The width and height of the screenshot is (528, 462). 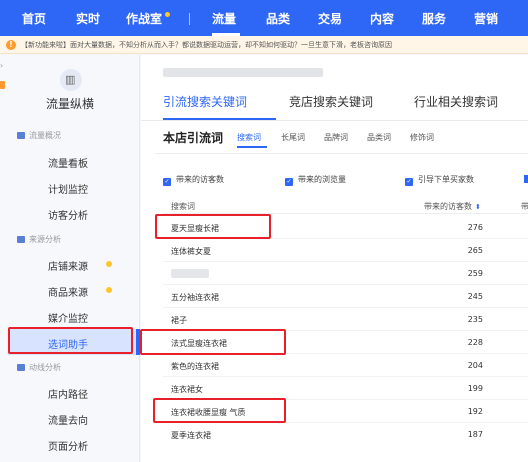 I want to click on subtab-modifier: 修饰词, so click(x=422, y=137).